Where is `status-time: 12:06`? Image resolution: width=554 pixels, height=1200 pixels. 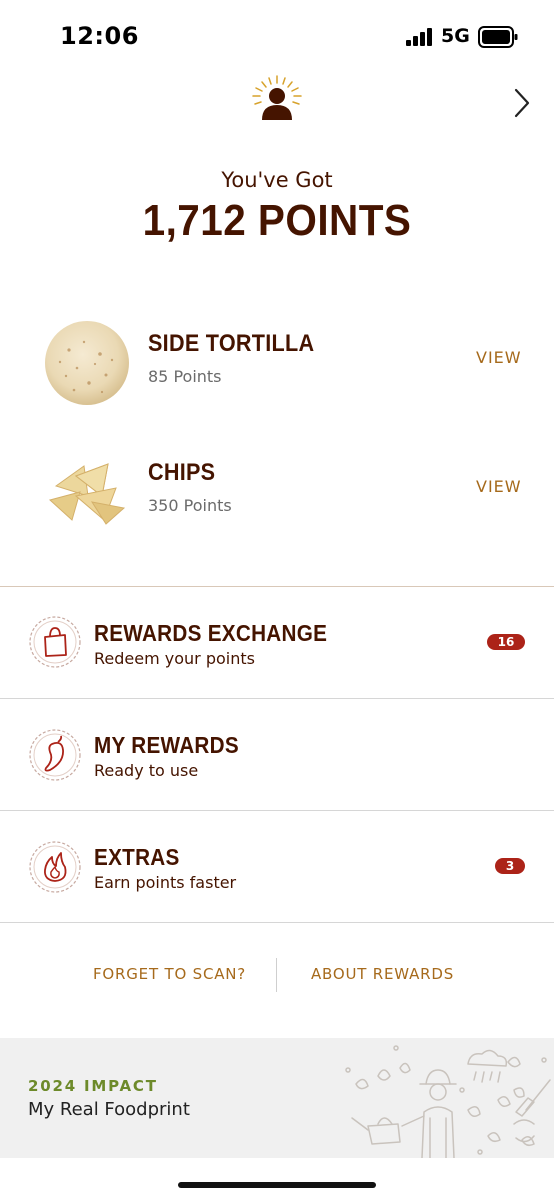
status-time: 12:06 is located at coordinates (99, 36).